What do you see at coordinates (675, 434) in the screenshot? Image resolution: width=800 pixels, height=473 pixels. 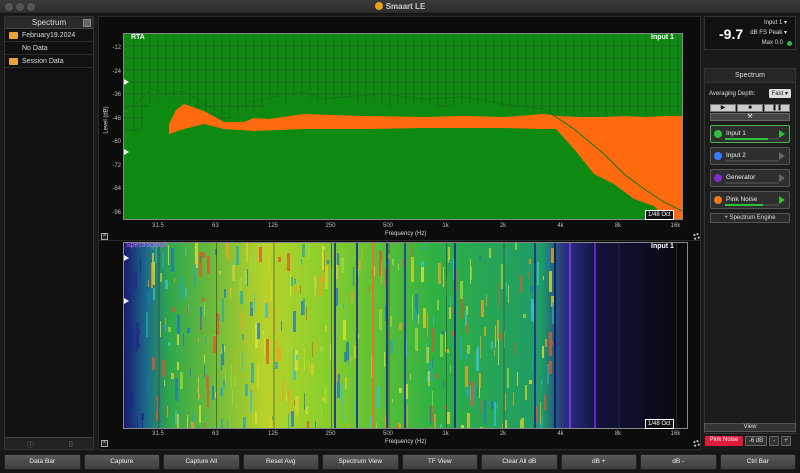 I see `spectrograph-x-tick: 16k` at bounding box center [675, 434].